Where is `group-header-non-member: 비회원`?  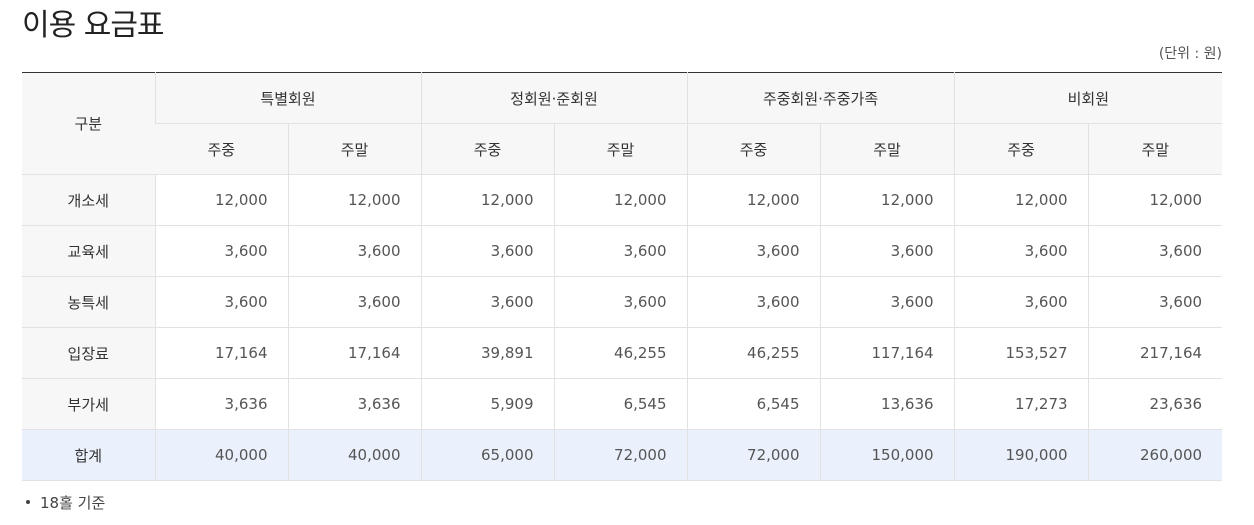 group-header-non-member: 비회원 is located at coordinates (1088, 98).